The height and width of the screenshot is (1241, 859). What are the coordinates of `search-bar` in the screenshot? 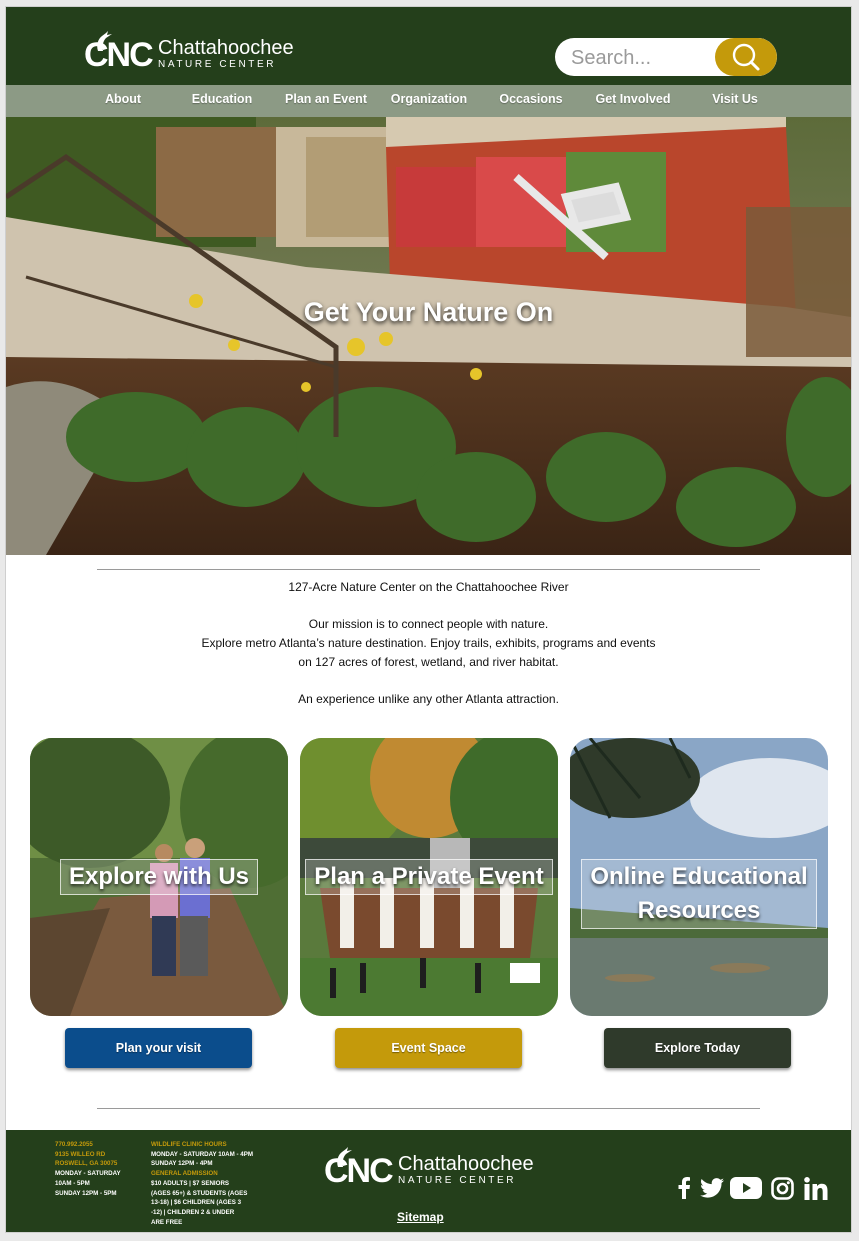 It's located at (666, 57).